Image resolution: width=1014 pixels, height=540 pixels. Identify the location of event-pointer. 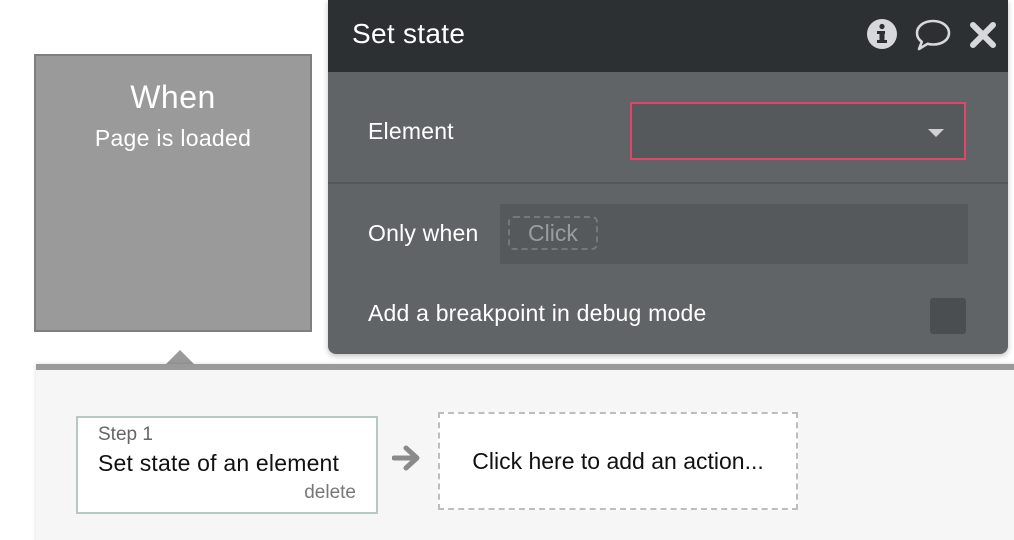
(180, 357).